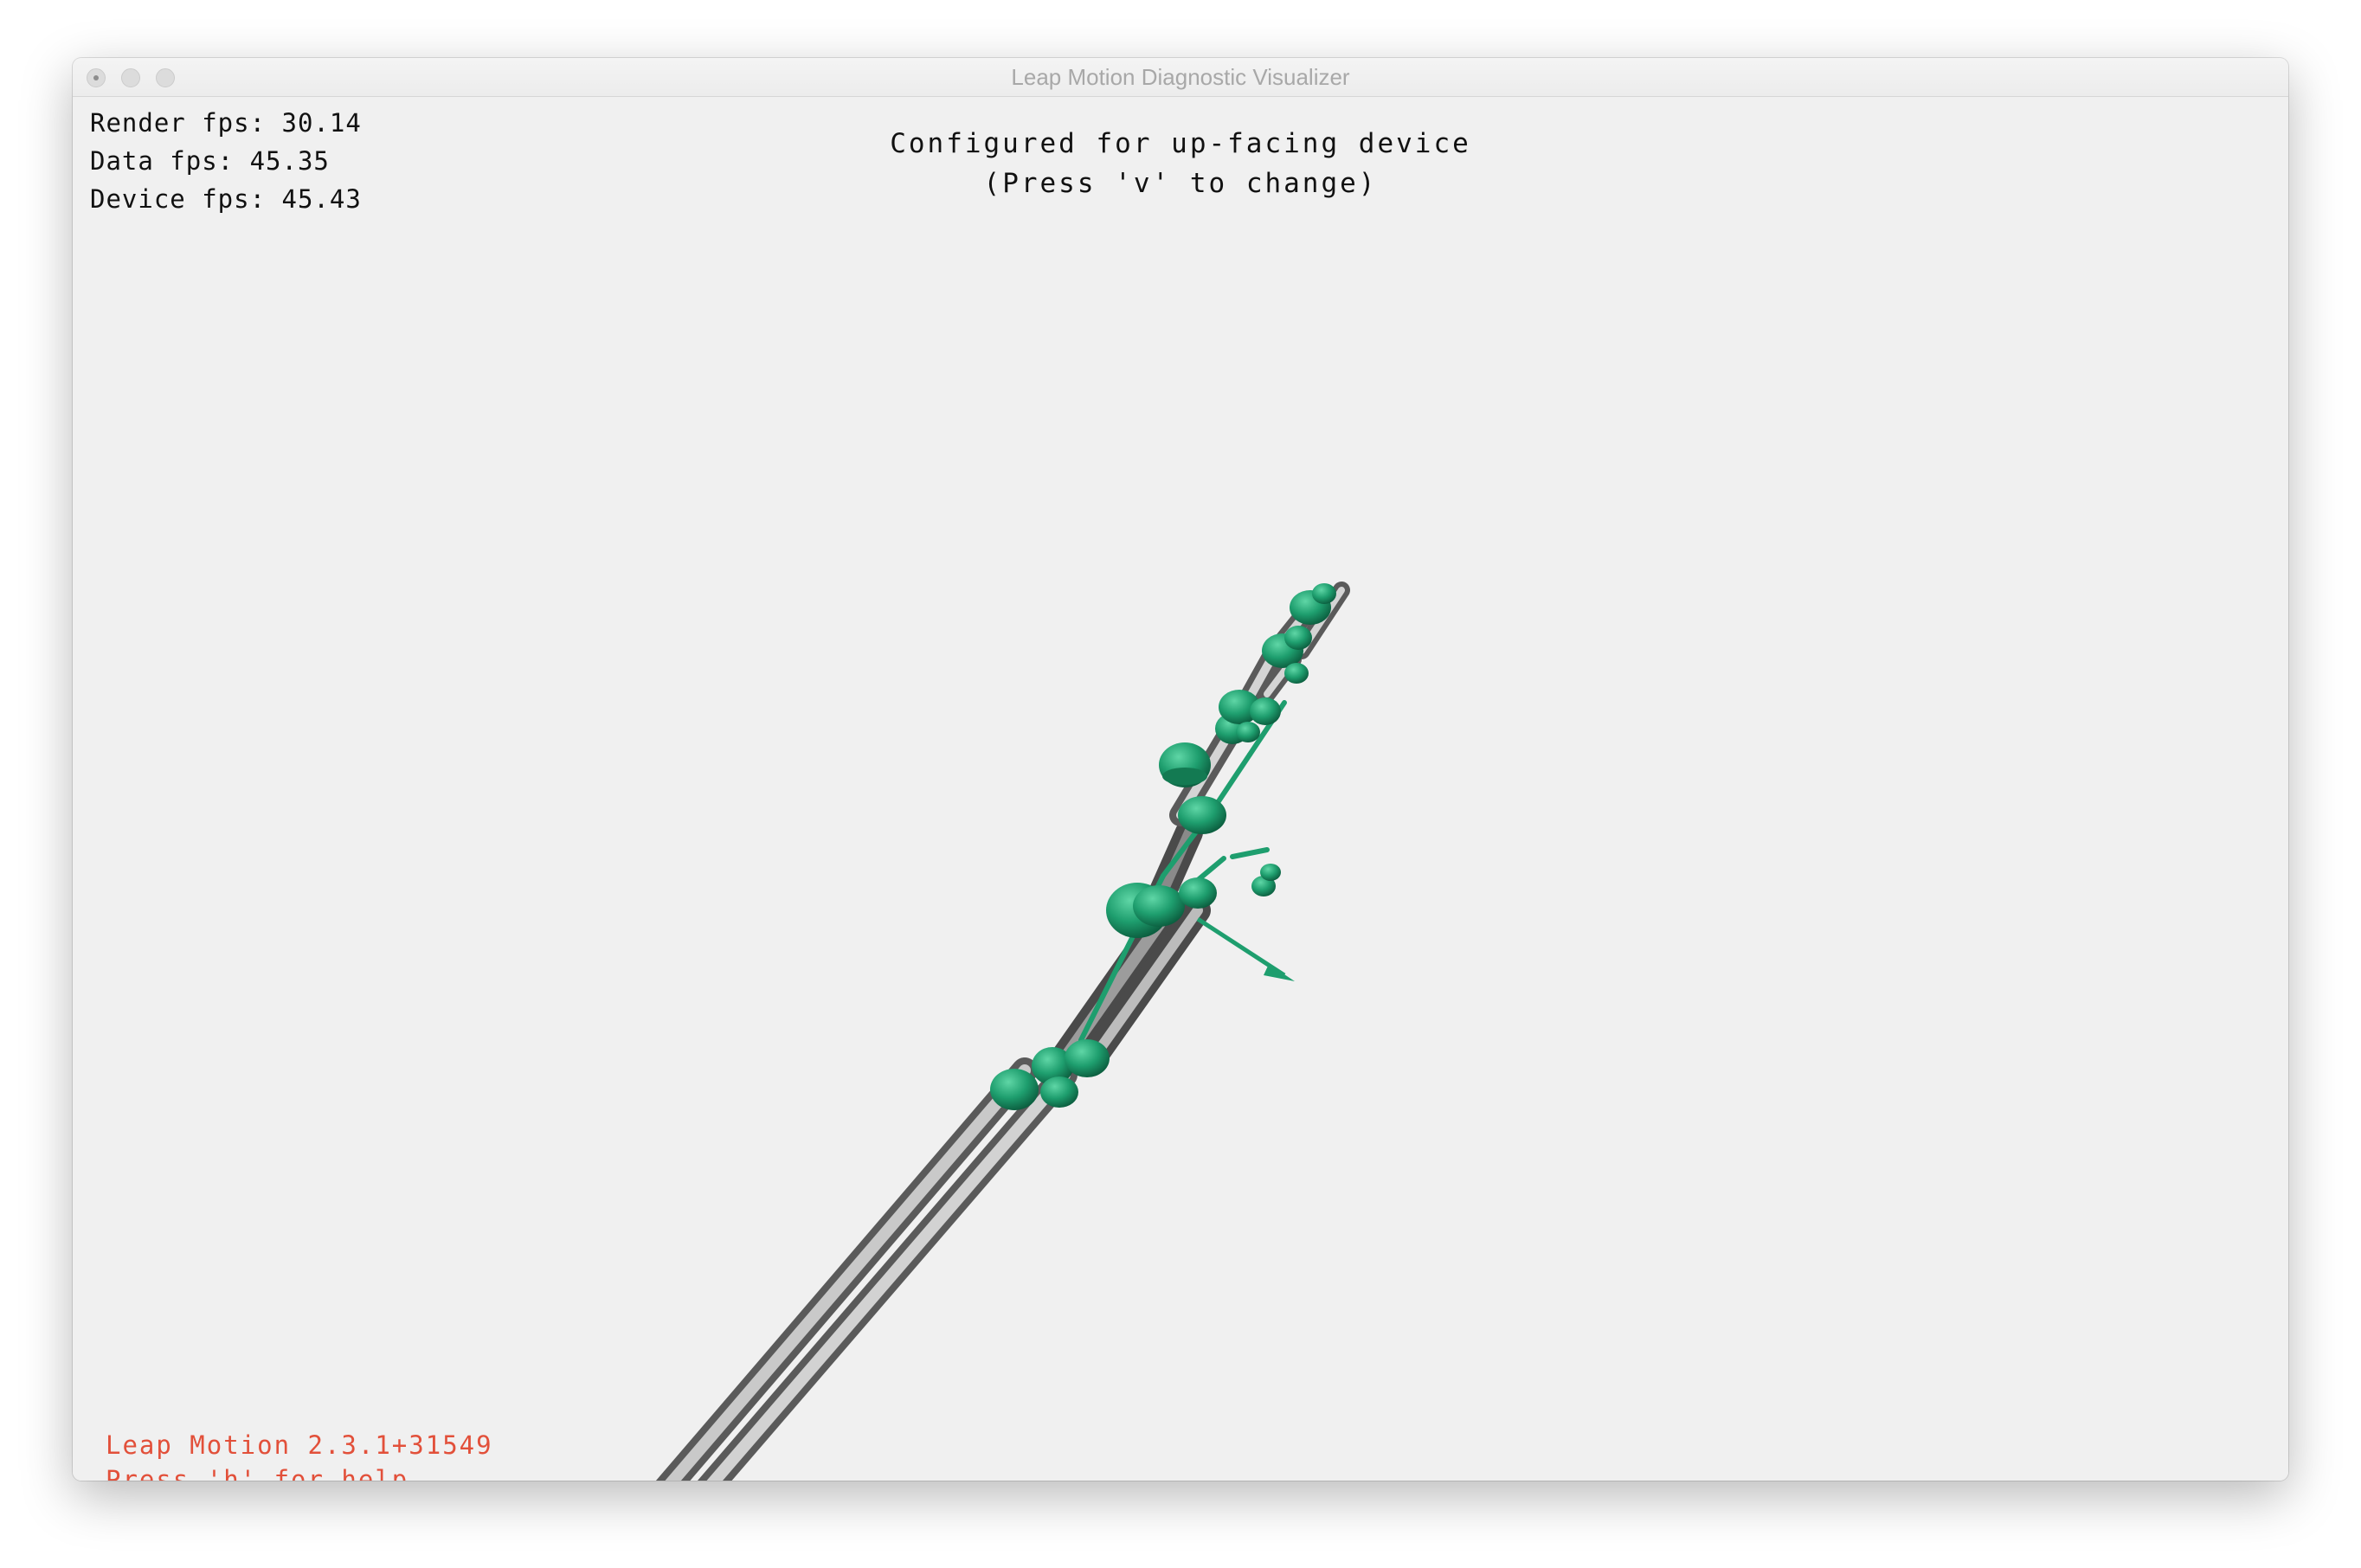 This screenshot has width=2361, height=1568. I want to click on title-bar: Leap Motion Diagnostic Visualizer, so click(1180, 77).